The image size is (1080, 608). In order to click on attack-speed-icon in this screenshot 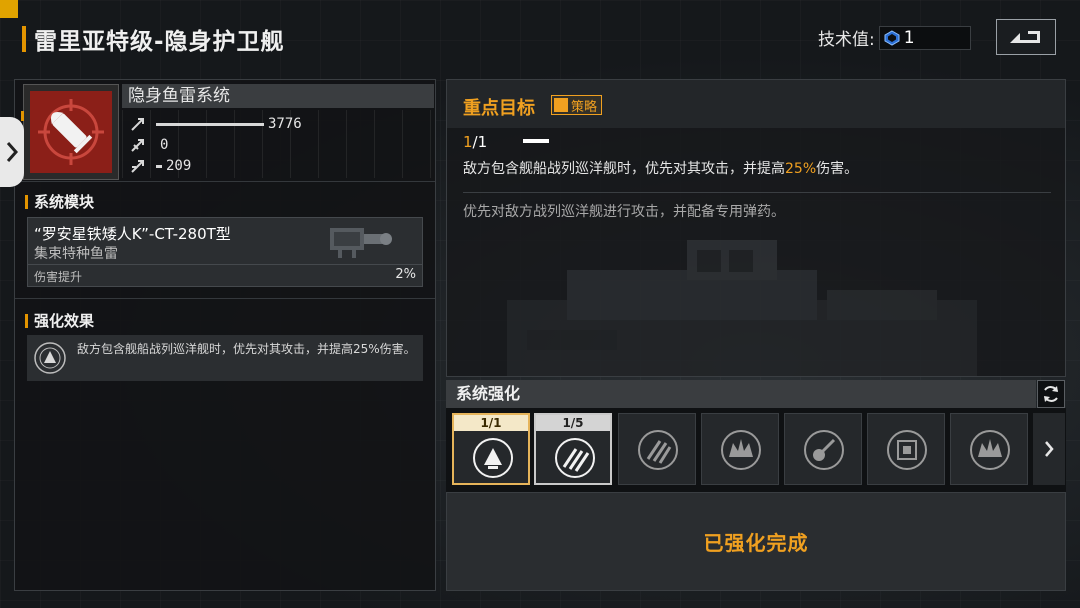, I will do `click(137, 166)`.